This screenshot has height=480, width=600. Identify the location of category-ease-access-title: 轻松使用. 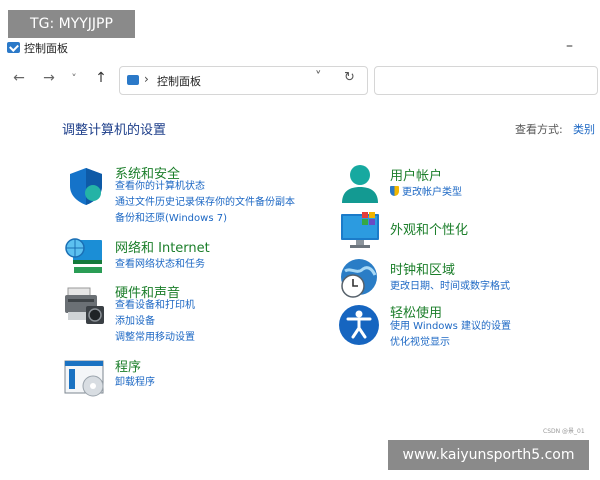
(416, 311).